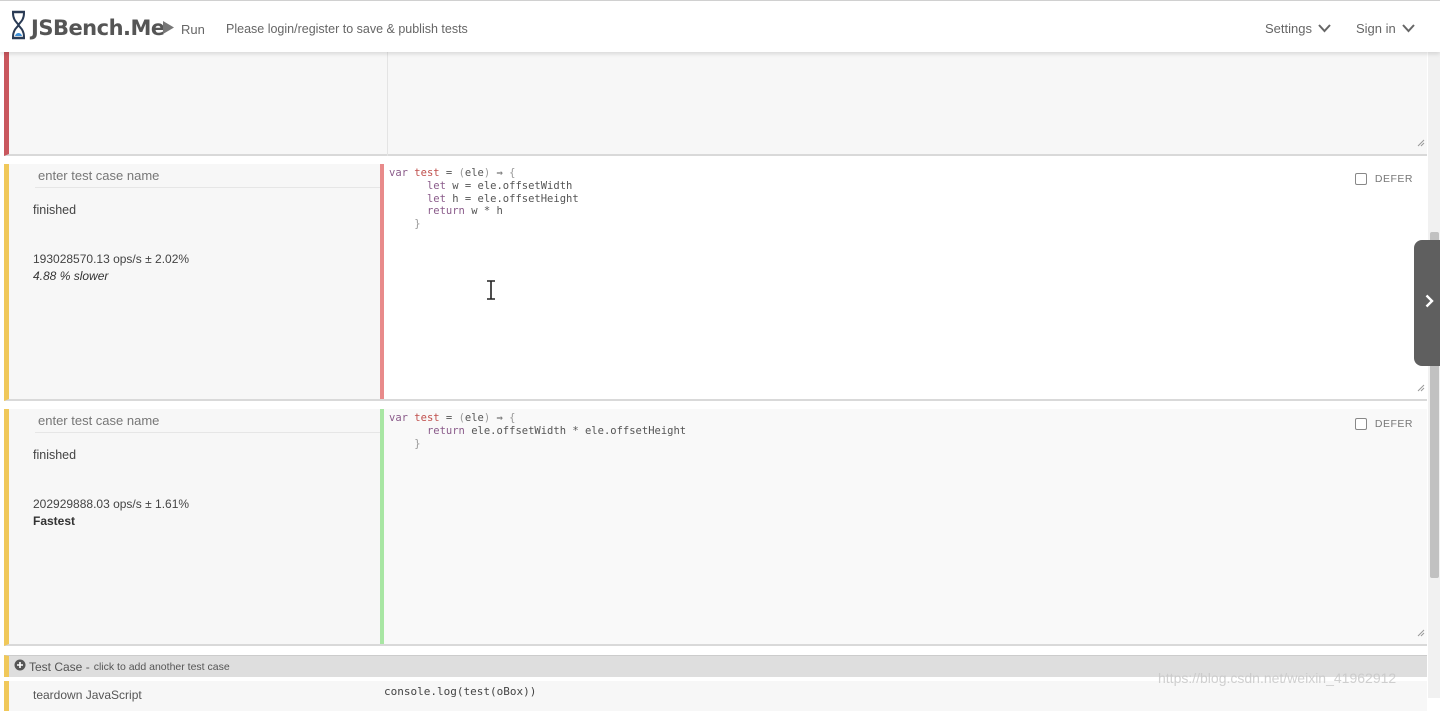 The image size is (1440, 711). I want to click on ops-result: 193028570.13 ops/s ± 2.02%, so click(111, 259).